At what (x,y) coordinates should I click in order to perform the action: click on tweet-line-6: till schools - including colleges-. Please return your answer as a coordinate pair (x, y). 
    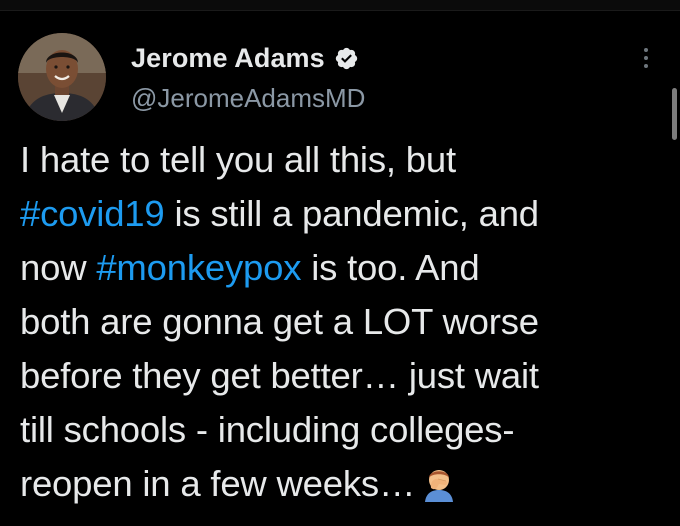
    Looking at the image, I should click on (340, 430).